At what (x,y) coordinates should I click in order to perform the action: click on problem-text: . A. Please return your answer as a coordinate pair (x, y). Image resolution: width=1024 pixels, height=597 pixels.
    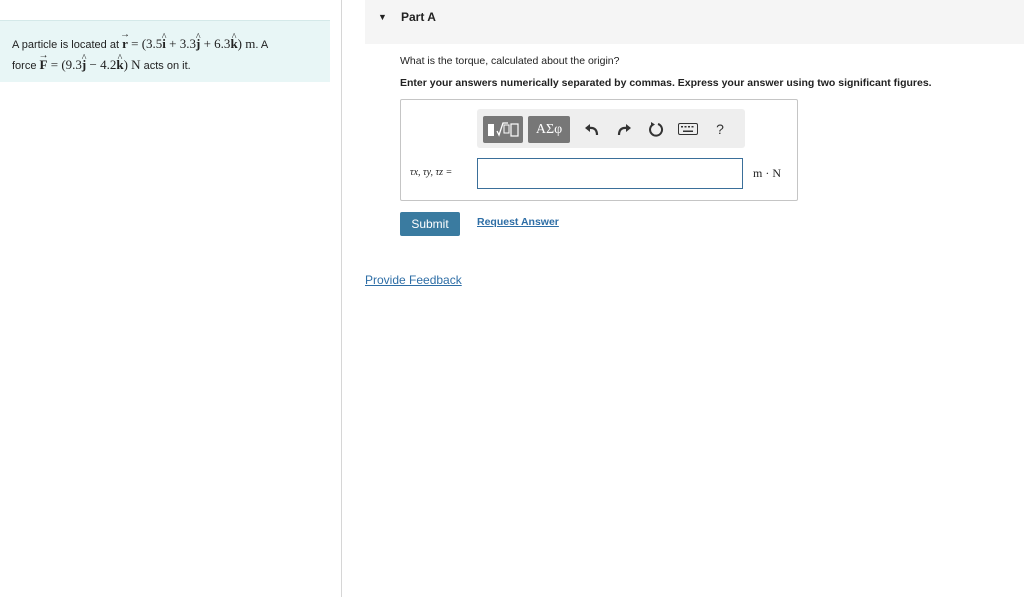
    Looking at the image, I should click on (262, 45).